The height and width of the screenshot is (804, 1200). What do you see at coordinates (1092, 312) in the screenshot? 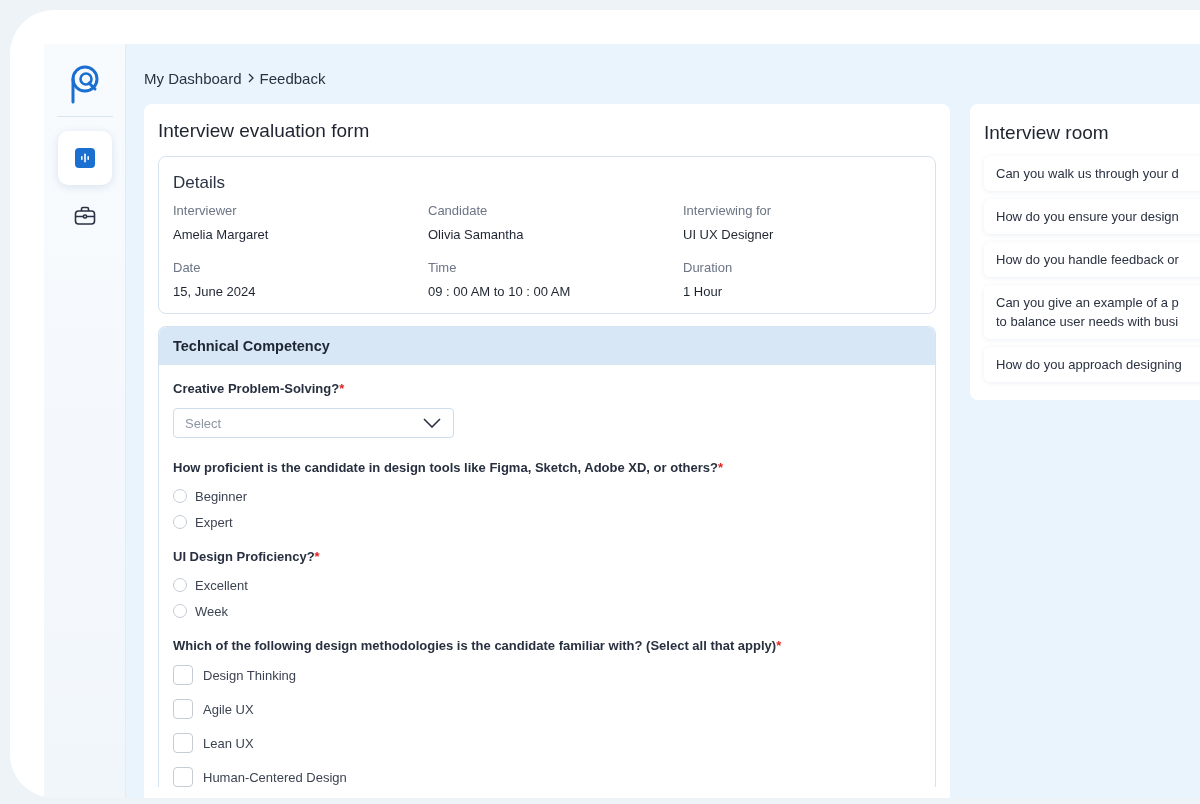
I see `question-item: Can you give an example of a p to balance user needs with busi` at bounding box center [1092, 312].